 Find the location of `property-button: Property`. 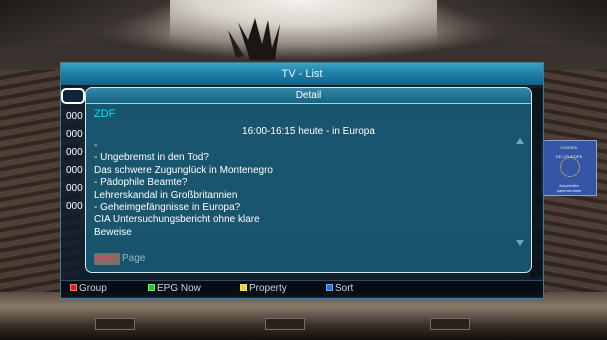

property-button: Property is located at coordinates (263, 288).